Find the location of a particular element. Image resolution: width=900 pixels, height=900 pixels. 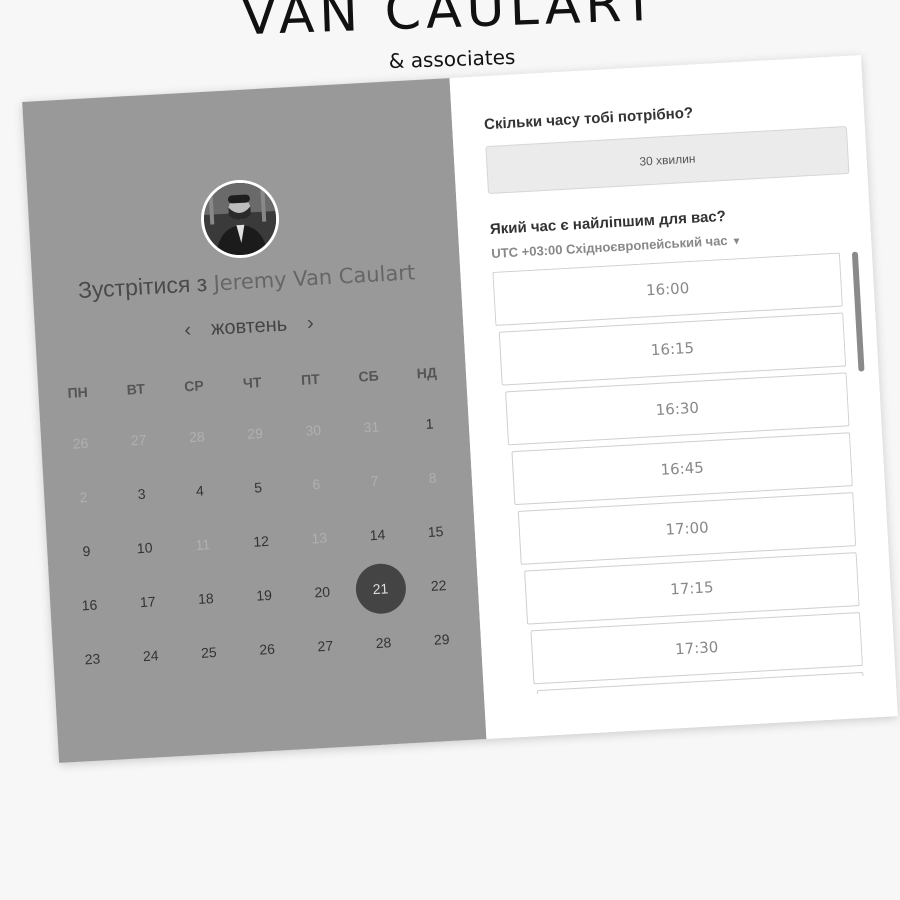

host-avatar is located at coordinates (240, 219).